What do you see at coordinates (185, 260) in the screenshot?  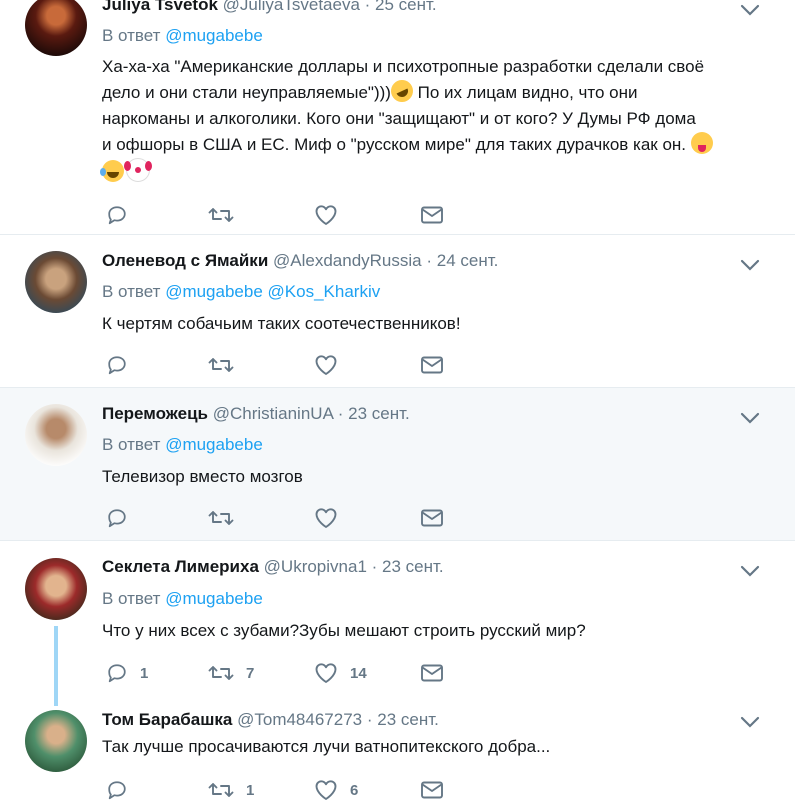 I see `author-name: Оленевод с Ямайки` at bounding box center [185, 260].